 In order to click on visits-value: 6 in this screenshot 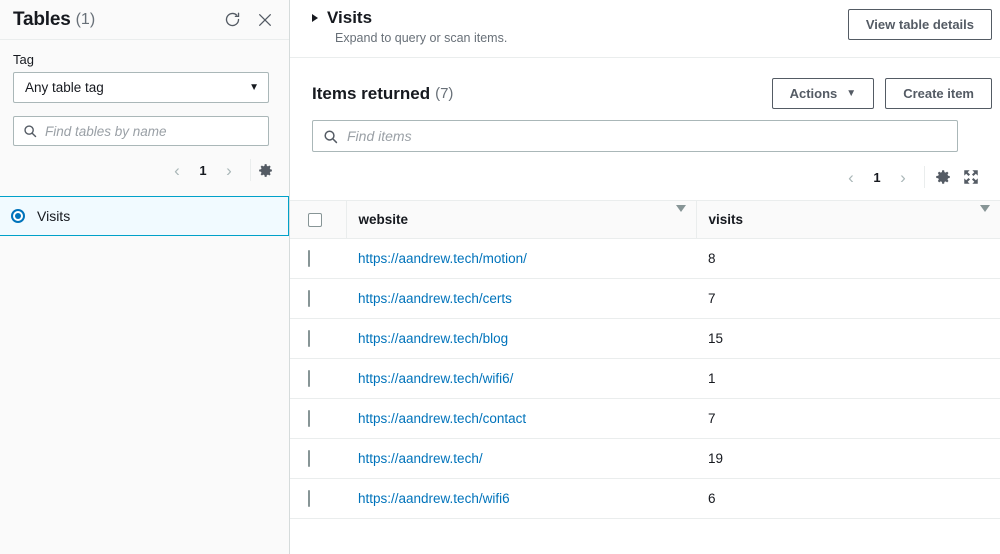, I will do `click(712, 498)`.